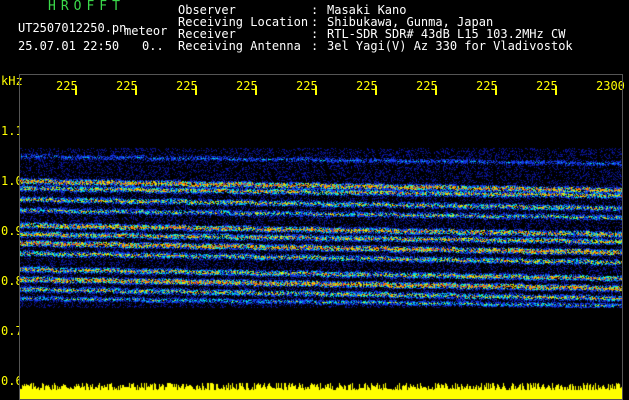  I want to click on capture-datetime: 25.07.01 22:50, so click(69, 46).